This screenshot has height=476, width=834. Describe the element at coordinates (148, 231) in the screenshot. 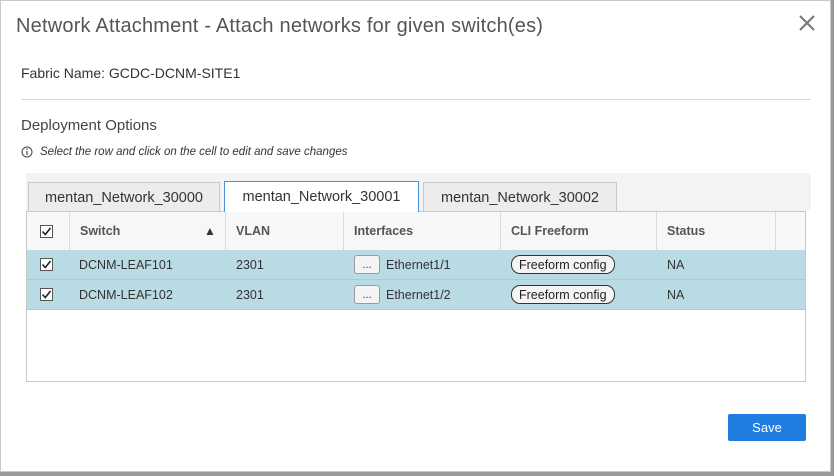

I see `column-header-switch: Switch ▲` at that location.